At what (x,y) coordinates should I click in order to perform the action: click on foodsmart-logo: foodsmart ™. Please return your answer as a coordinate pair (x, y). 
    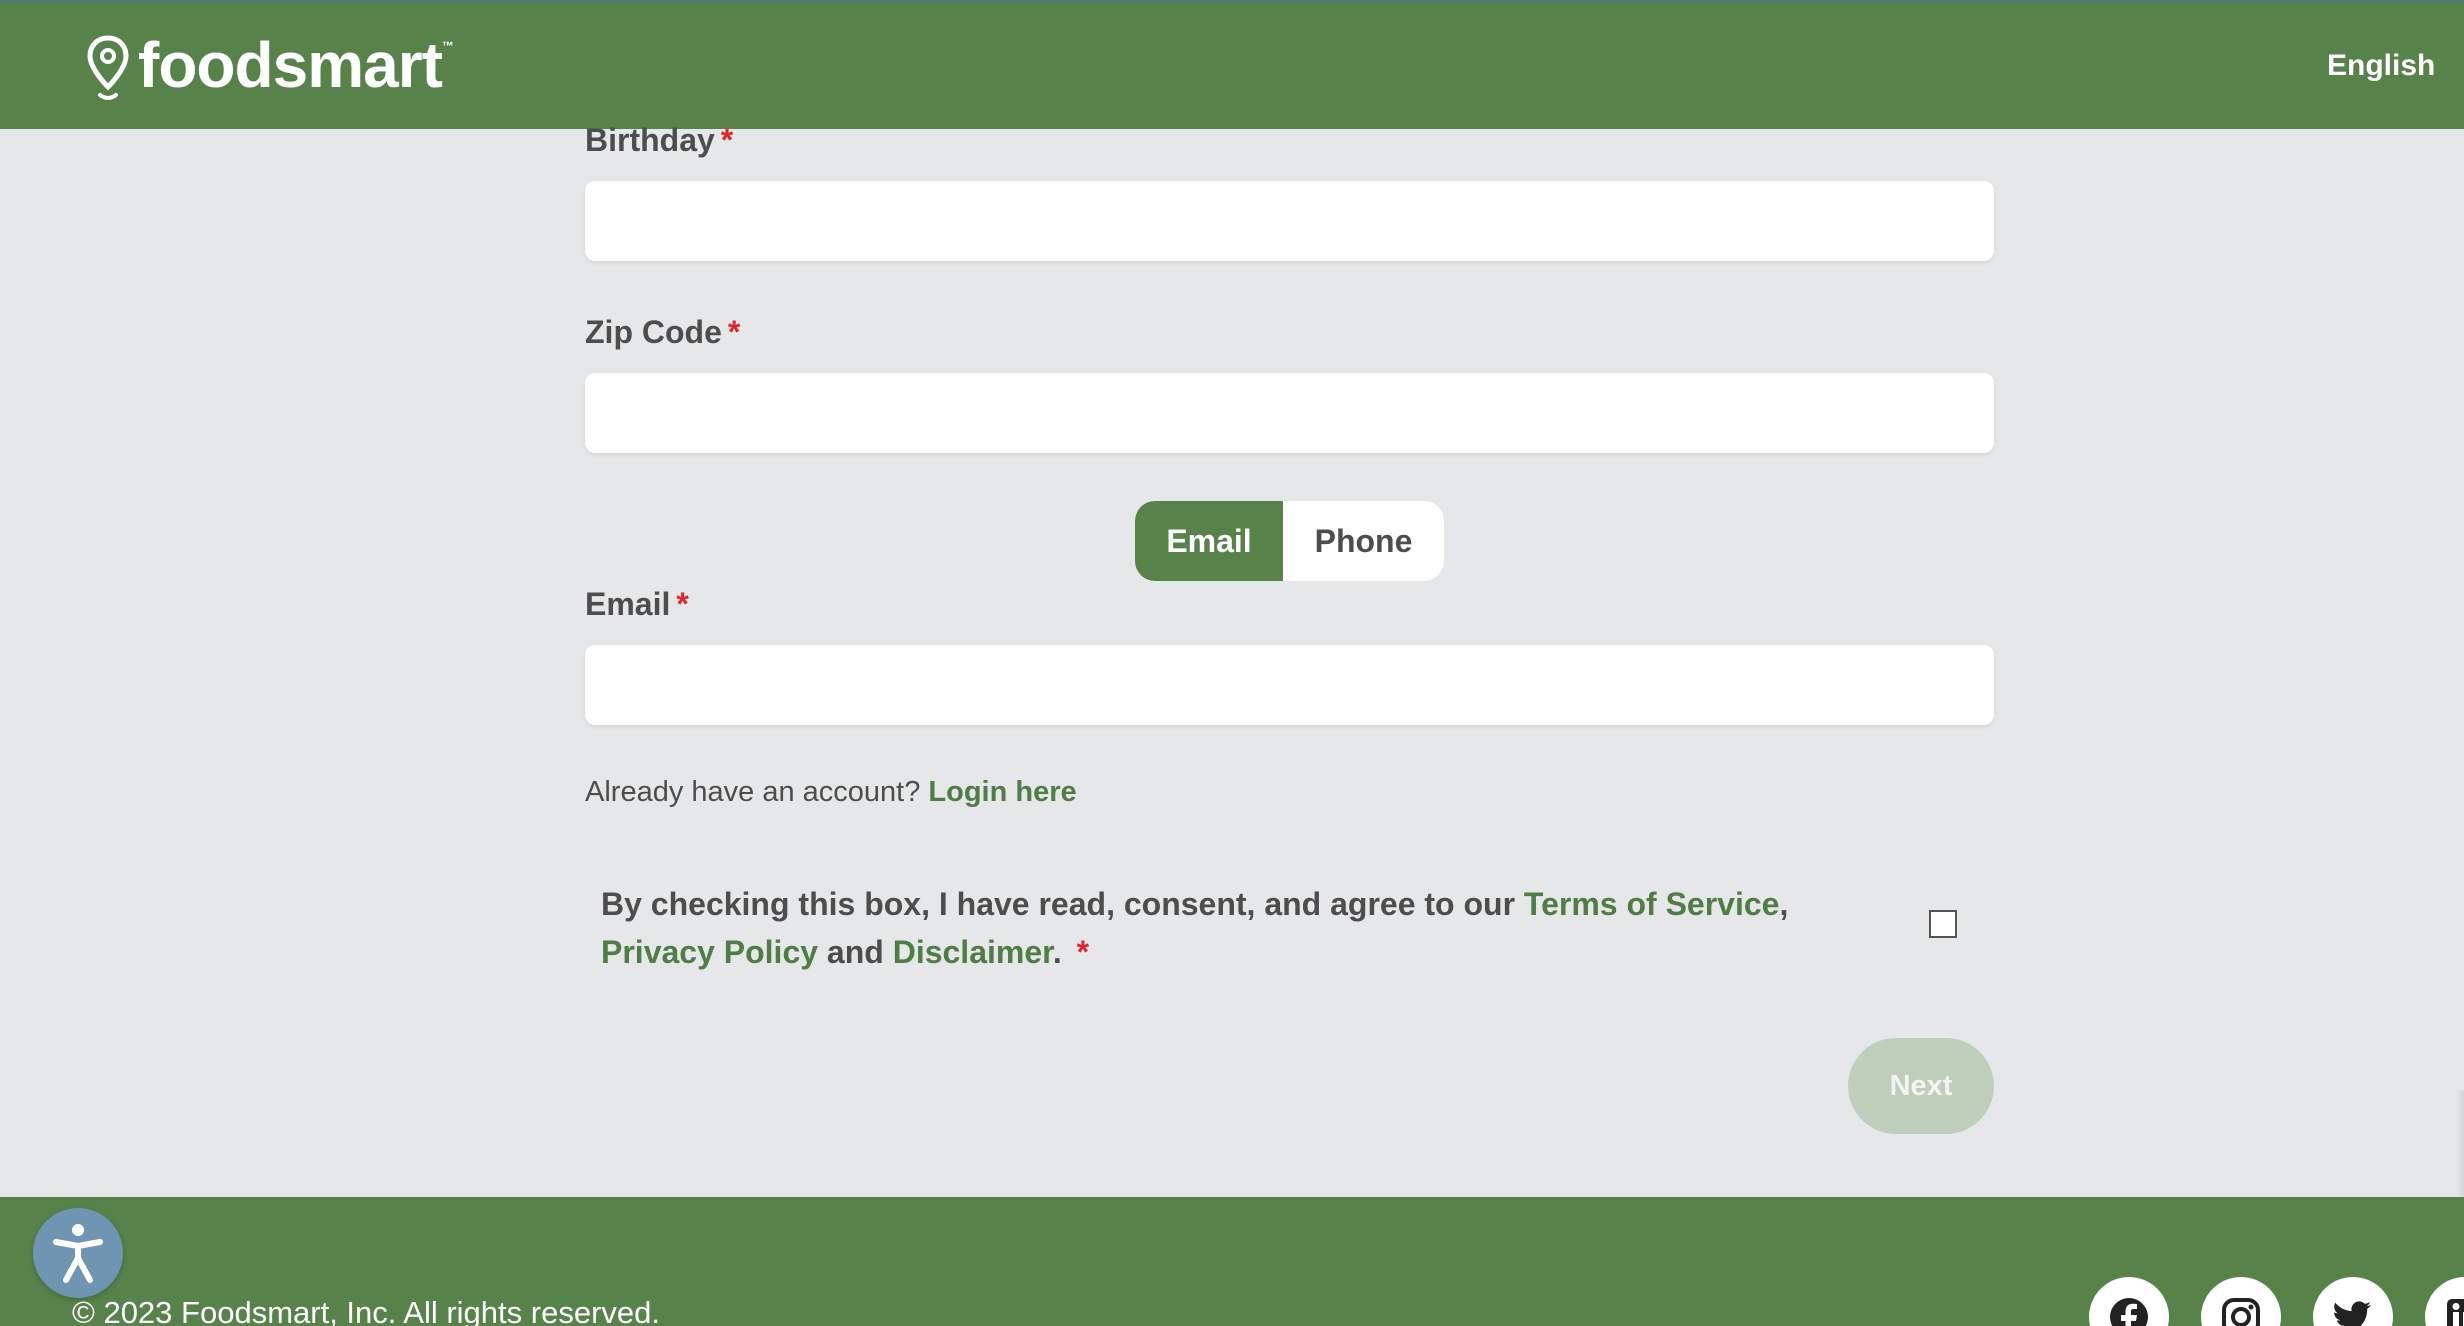
    Looking at the image, I should click on (270, 69).